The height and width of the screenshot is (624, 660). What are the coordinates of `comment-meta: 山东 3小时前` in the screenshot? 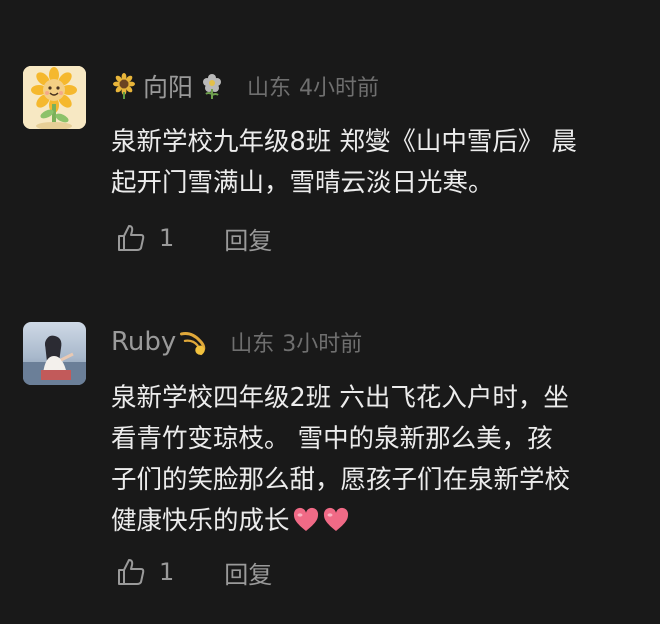 It's located at (296, 342).